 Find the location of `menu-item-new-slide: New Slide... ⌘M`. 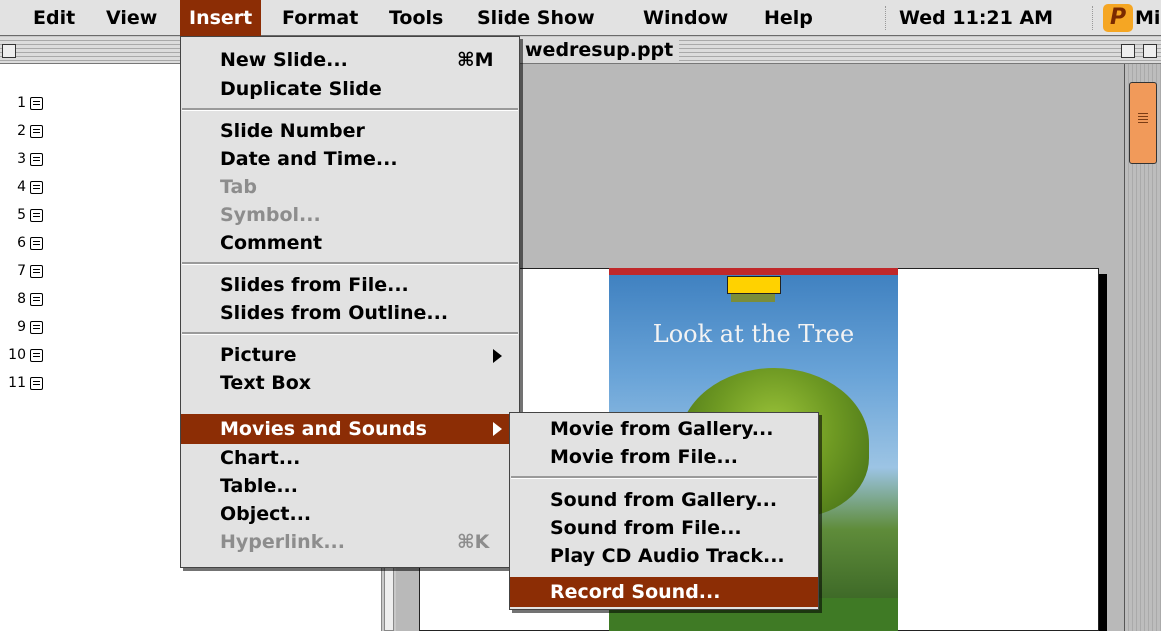

menu-item-new-slide: New Slide... ⌘M is located at coordinates (350, 60).